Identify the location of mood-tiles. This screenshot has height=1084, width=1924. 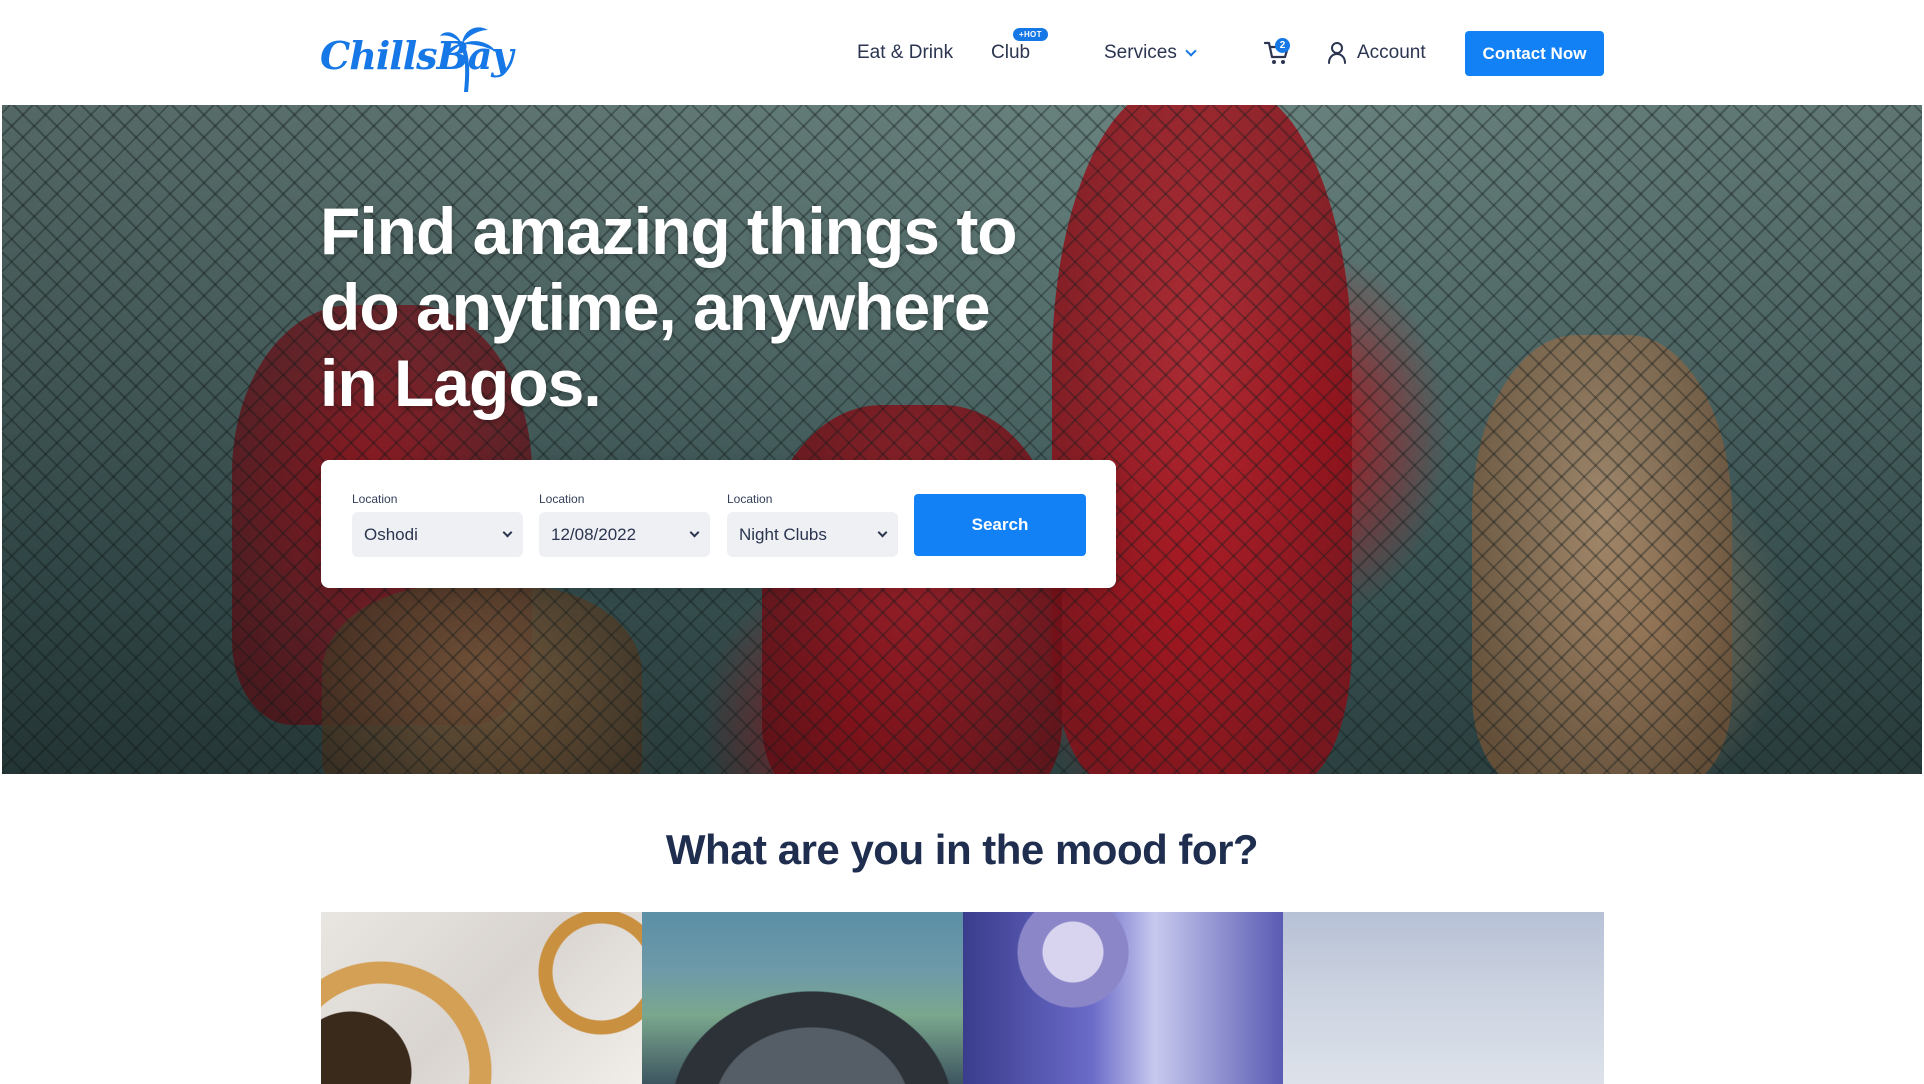
(962, 998).